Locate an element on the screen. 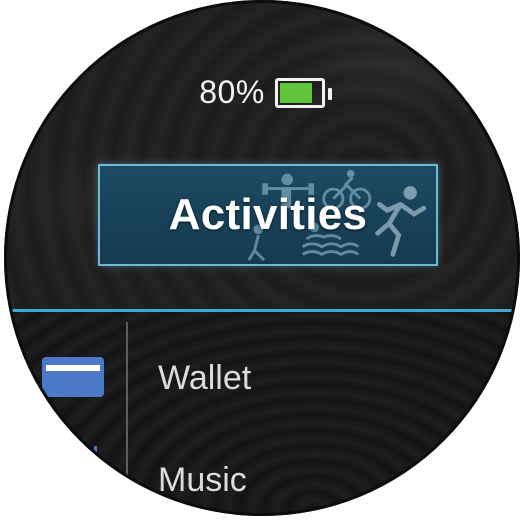 The height and width of the screenshot is (524, 522). battery-icon is located at coordinates (303, 92).